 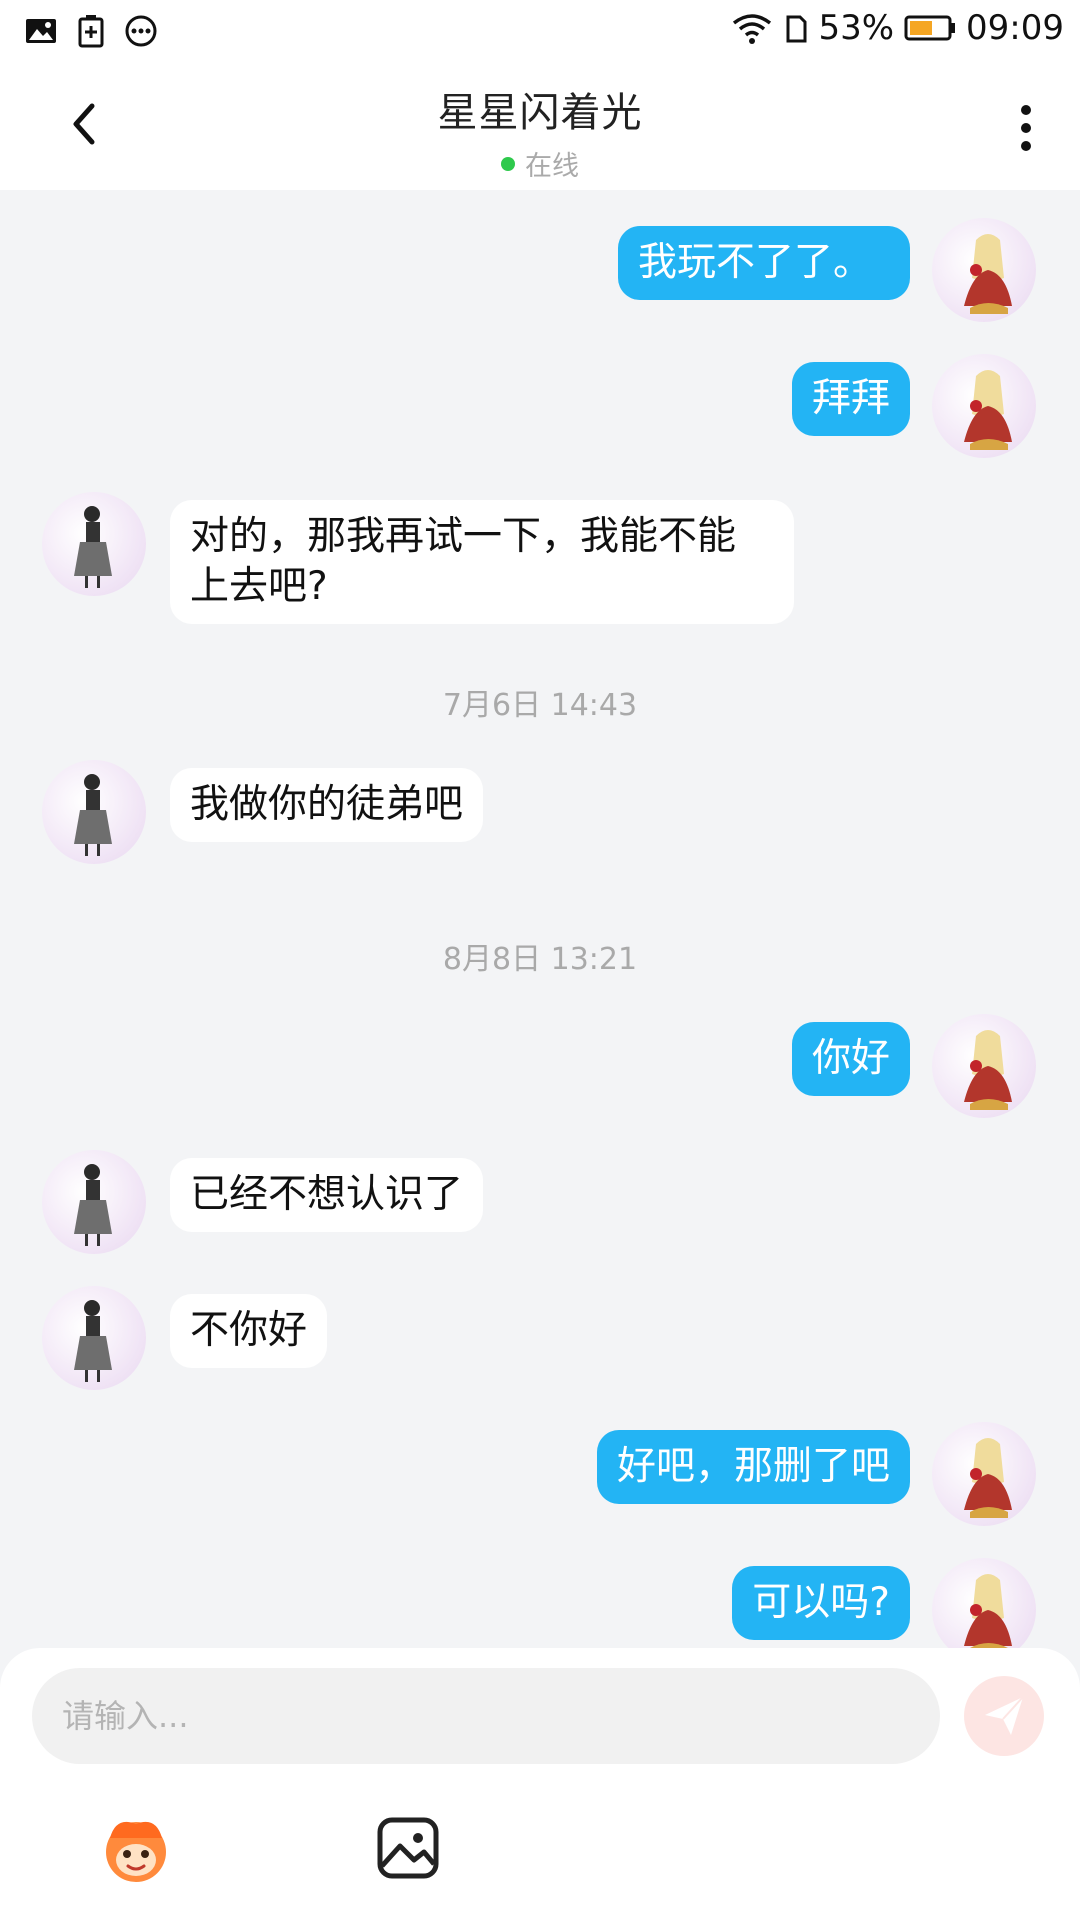 I want to click on image-picker-icon, so click(x=408, y=1848).